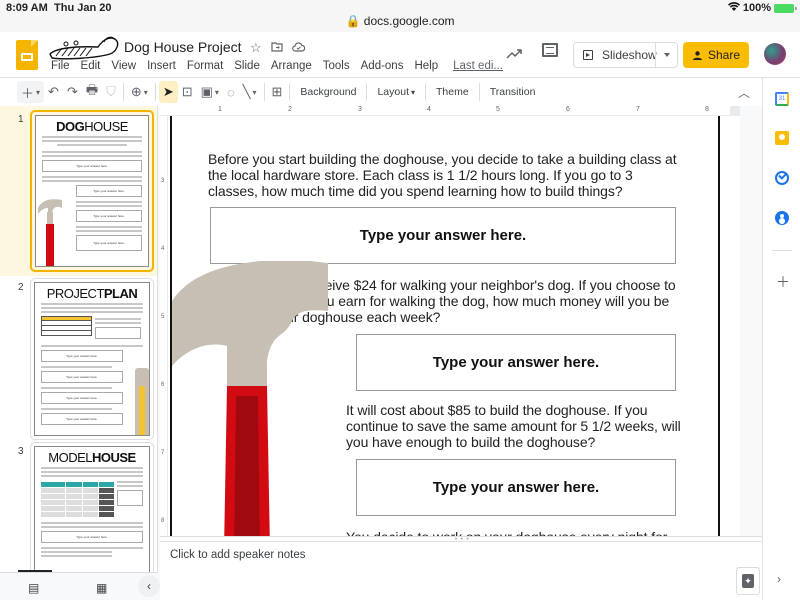  What do you see at coordinates (60, 66) in the screenshot?
I see `menu-file: File` at bounding box center [60, 66].